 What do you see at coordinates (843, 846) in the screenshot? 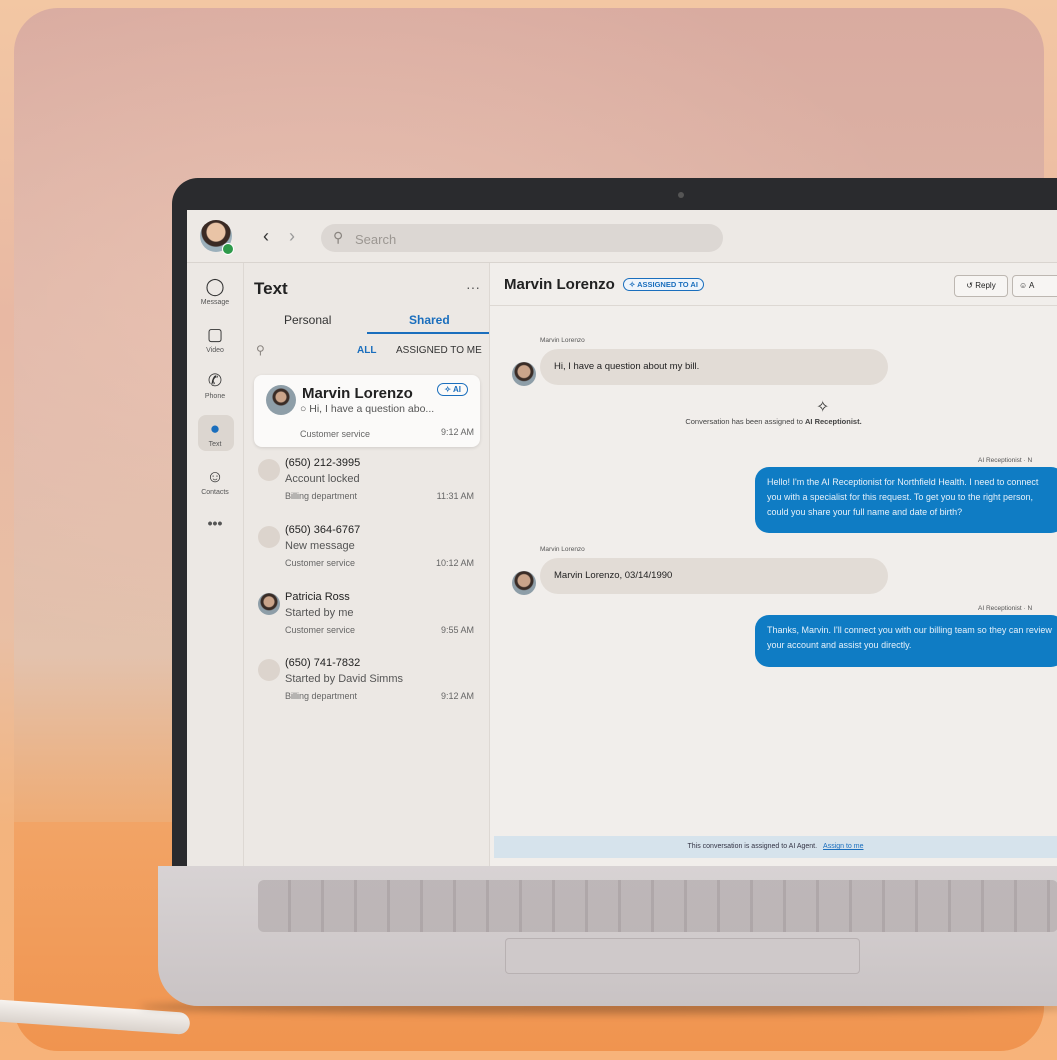
I see `assign-to-me-link: Assign to me` at bounding box center [843, 846].